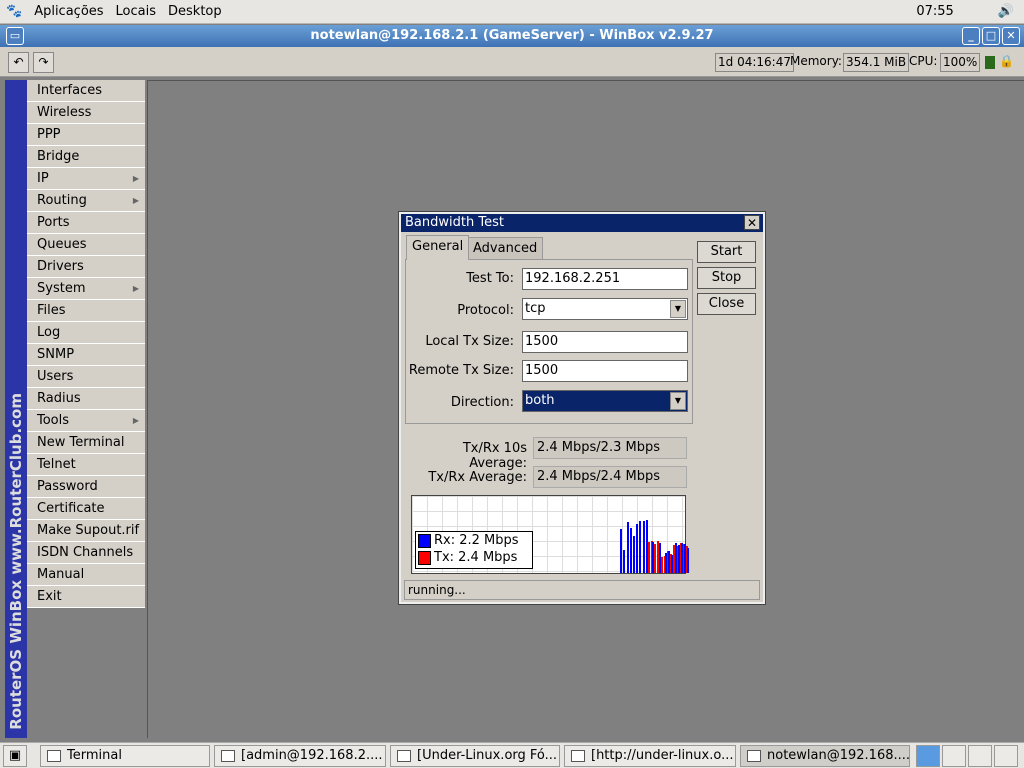 This screenshot has height=768, width=1024. What do you see at coordinates (86, 333) in the screenshot?
I see `sidebar-item-log: Log` at bounding box center [86, 333].